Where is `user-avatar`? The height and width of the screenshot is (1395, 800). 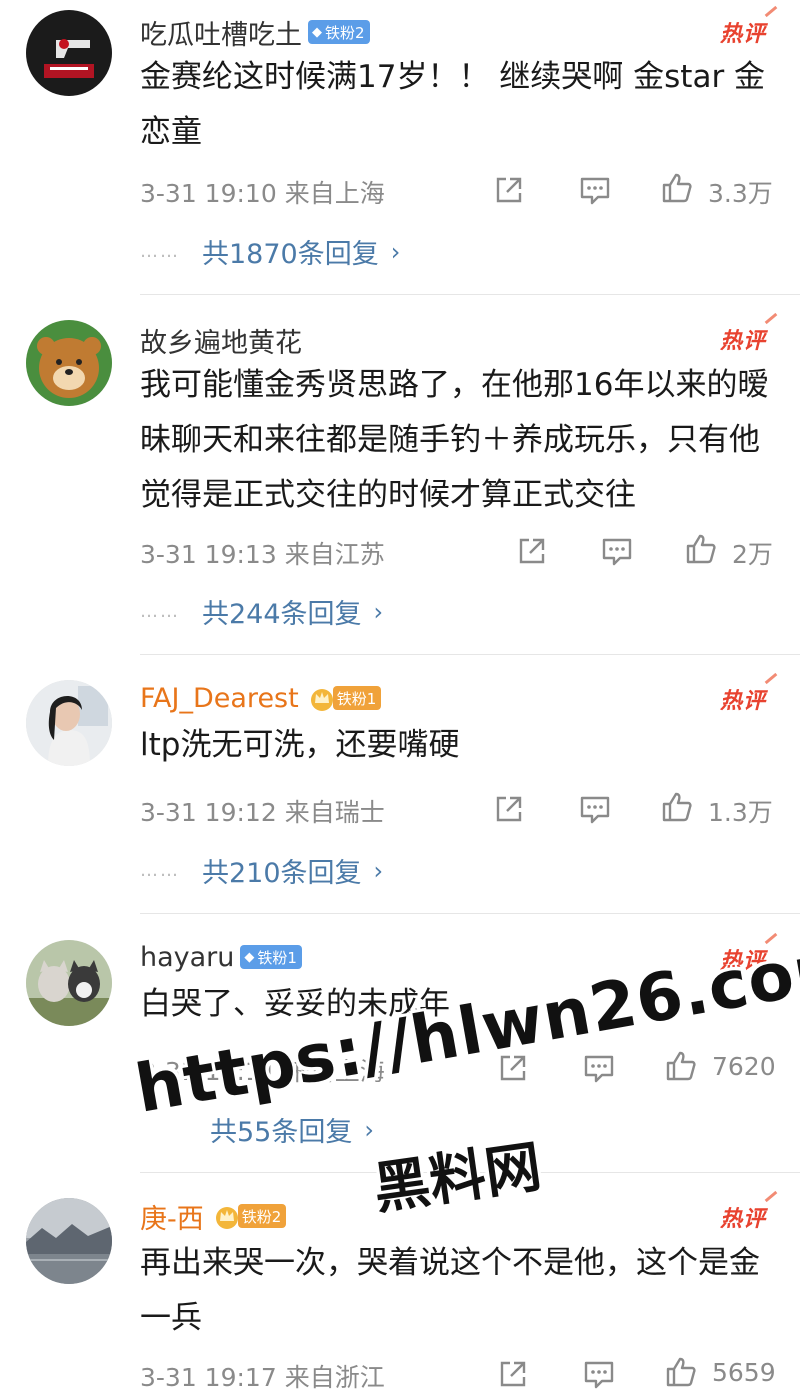 user-avatar is located at coordinates (69, 1241).